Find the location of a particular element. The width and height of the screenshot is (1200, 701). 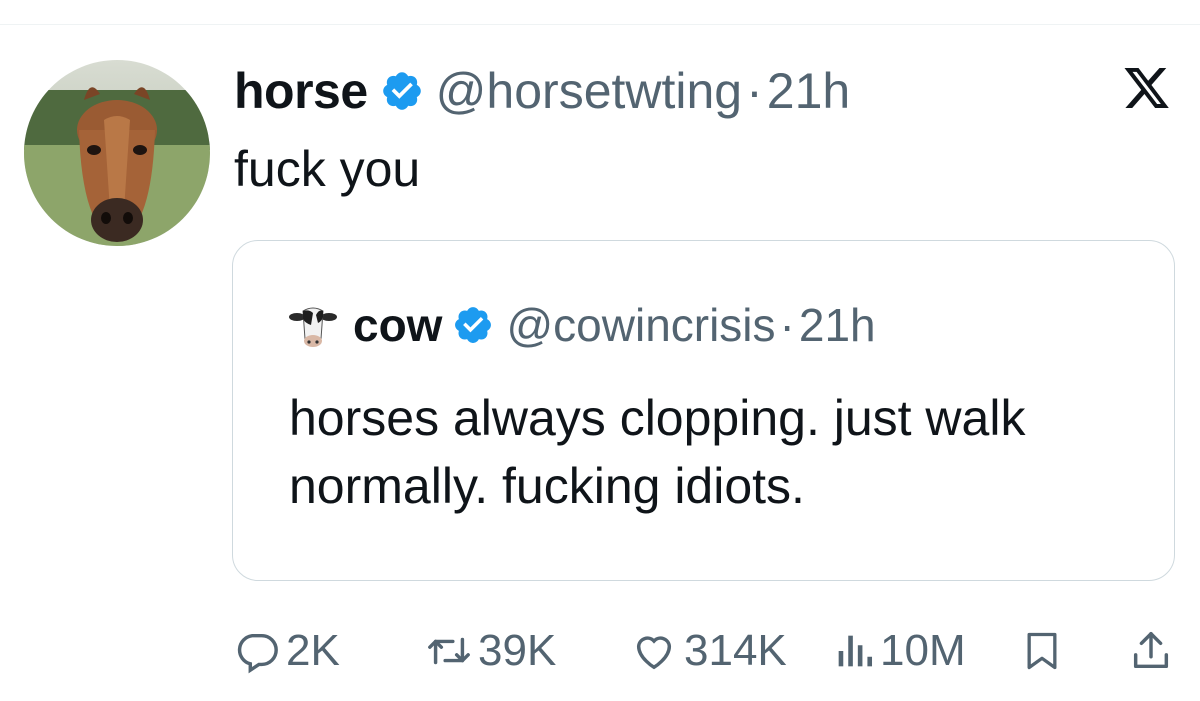

views-button: 10M is located at coordinates (900, 651).